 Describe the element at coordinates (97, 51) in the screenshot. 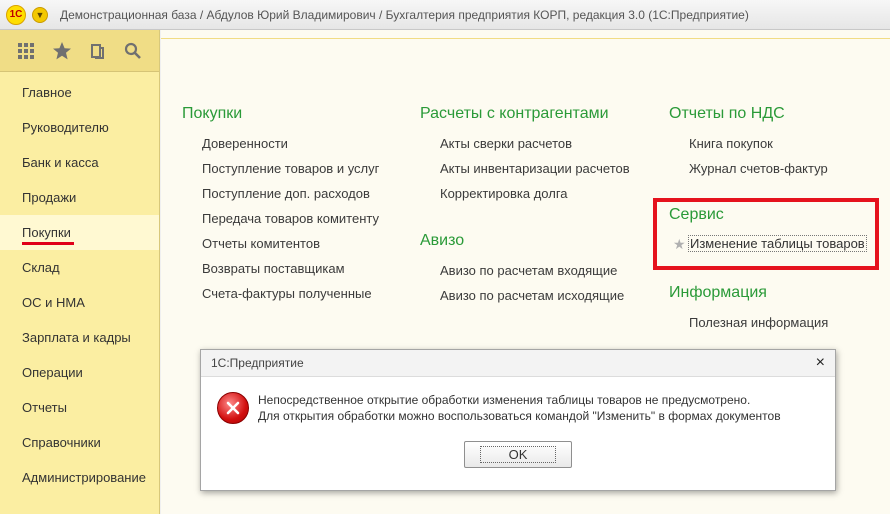

I see `history-icon` at that location.